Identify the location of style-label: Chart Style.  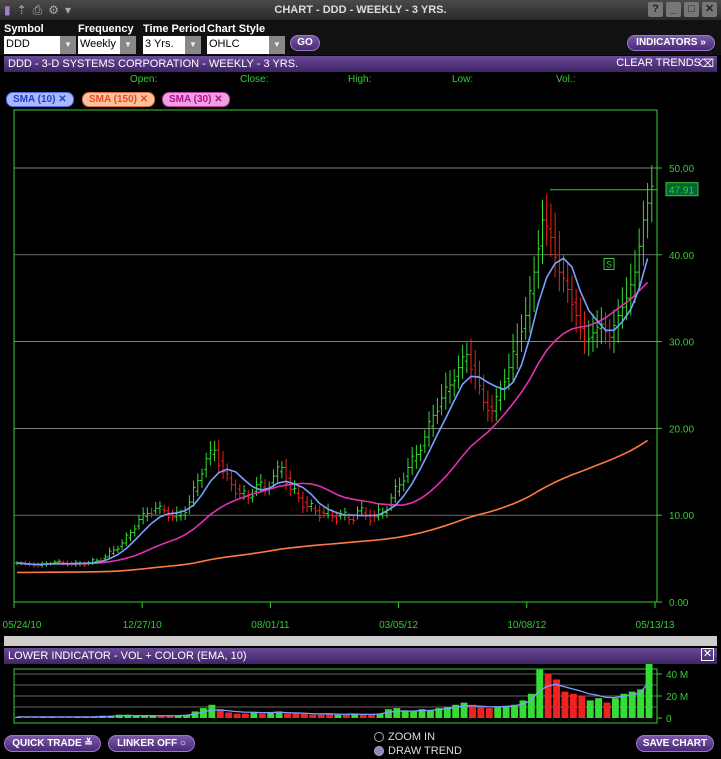
(236, 29).